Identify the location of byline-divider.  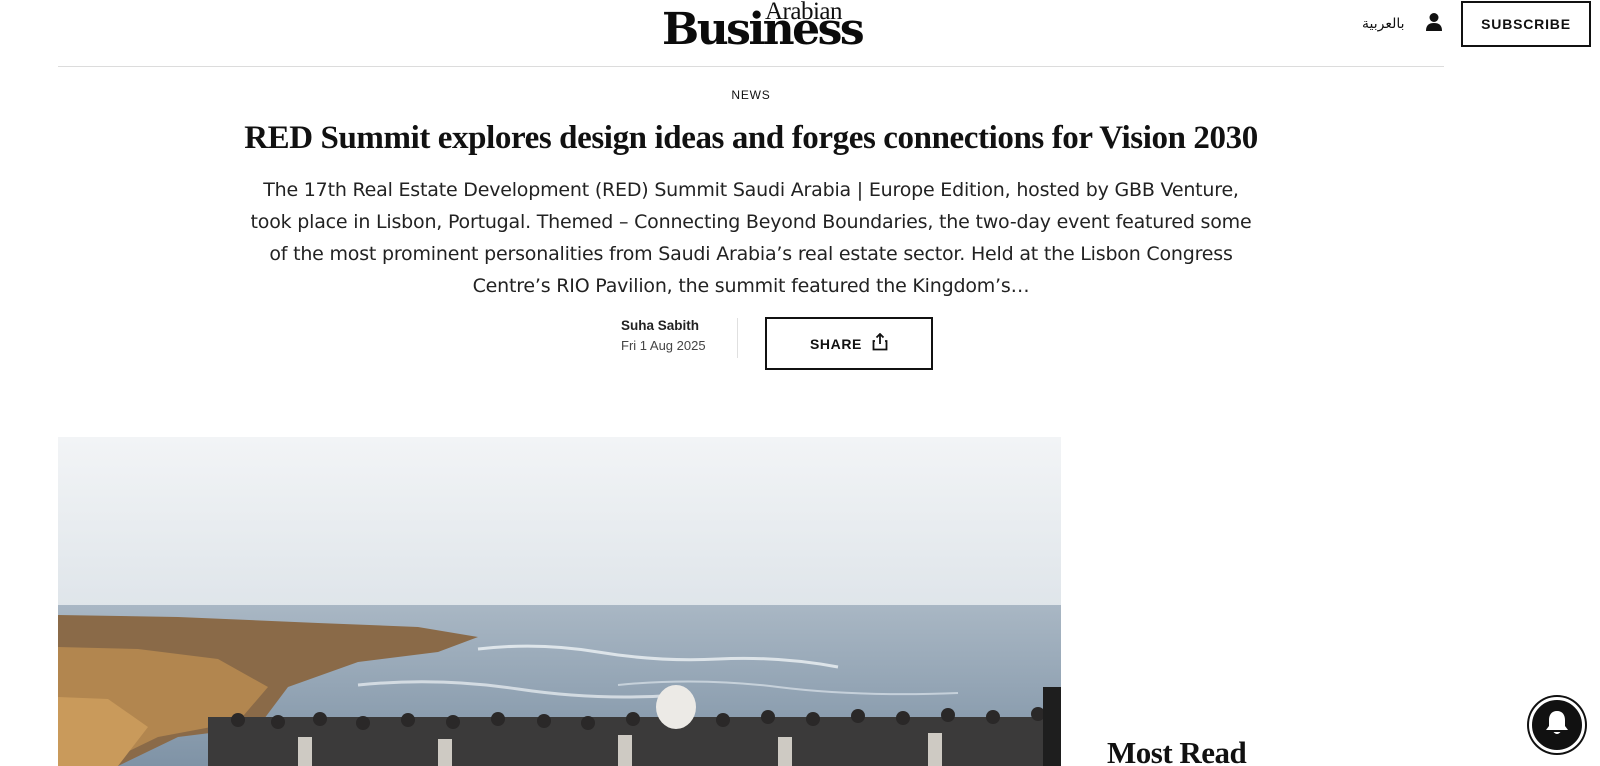
(737, 338).